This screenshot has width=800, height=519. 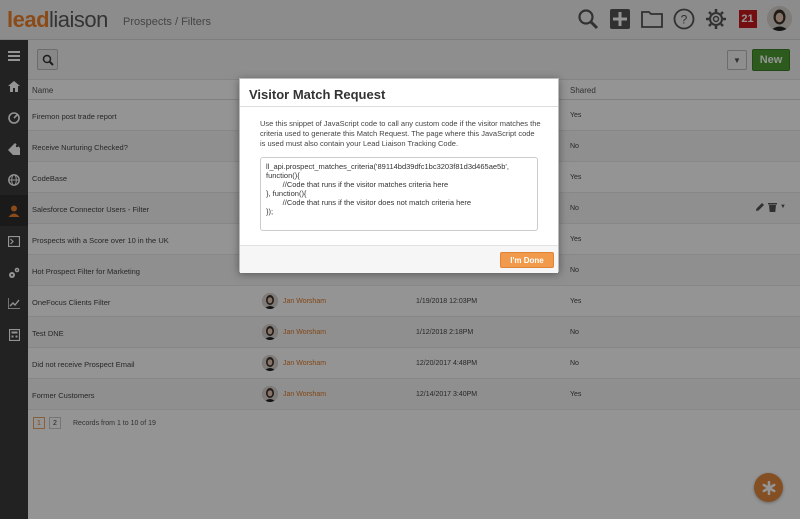 What do you see at coordinates (399, 259) in the screenshot?
I see `dialog-footer: I'm Done` at bounding box center [399, 259].